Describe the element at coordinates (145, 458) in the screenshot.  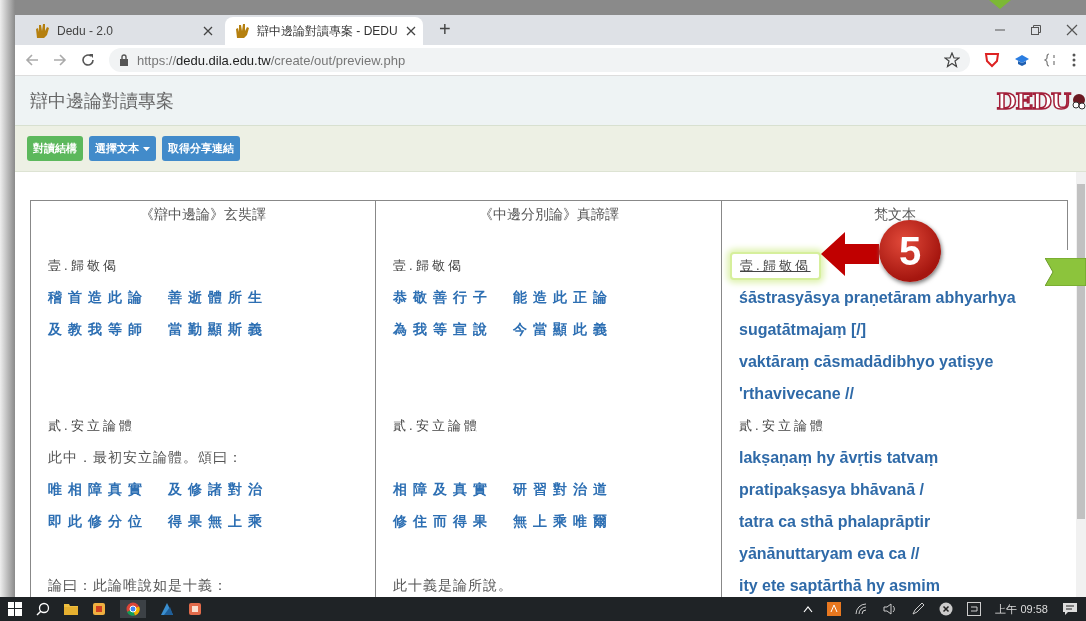
I see `text-line: 此中．最初安立論體。頌曰：` at that location.